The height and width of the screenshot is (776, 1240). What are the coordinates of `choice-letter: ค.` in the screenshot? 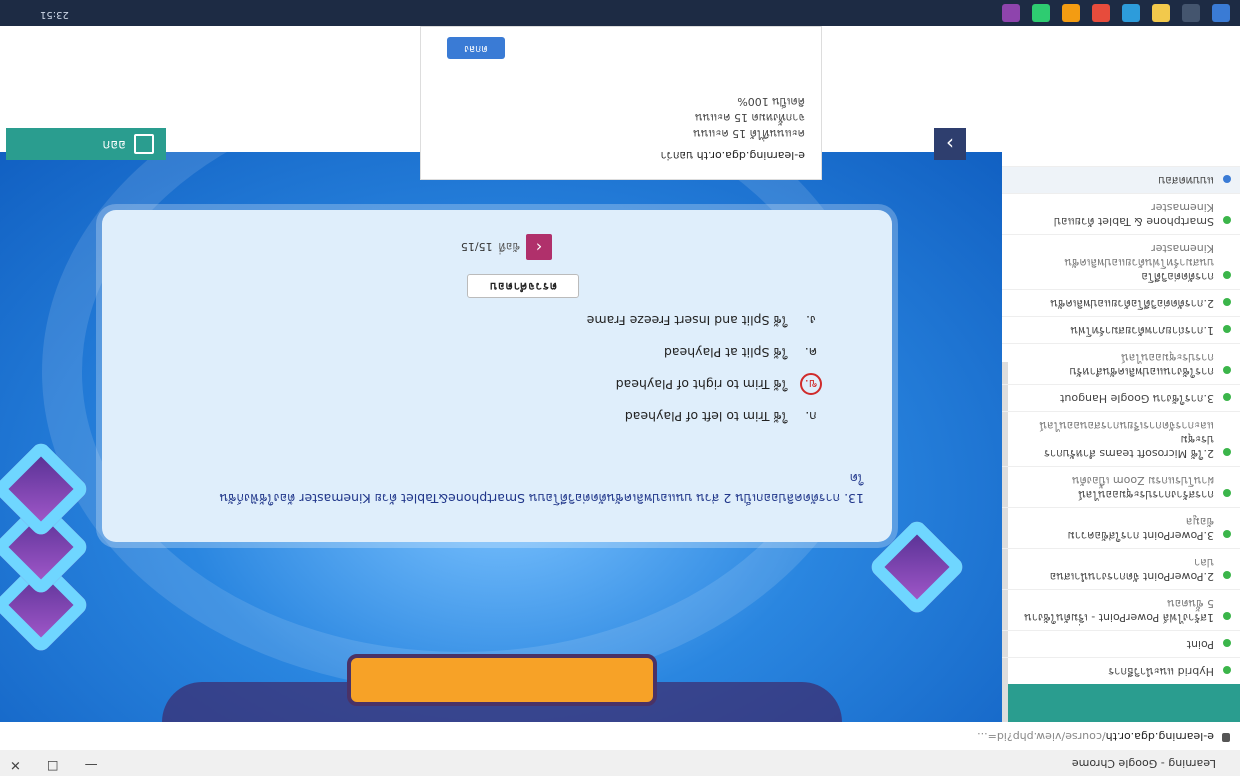 It's located at (811, 352).